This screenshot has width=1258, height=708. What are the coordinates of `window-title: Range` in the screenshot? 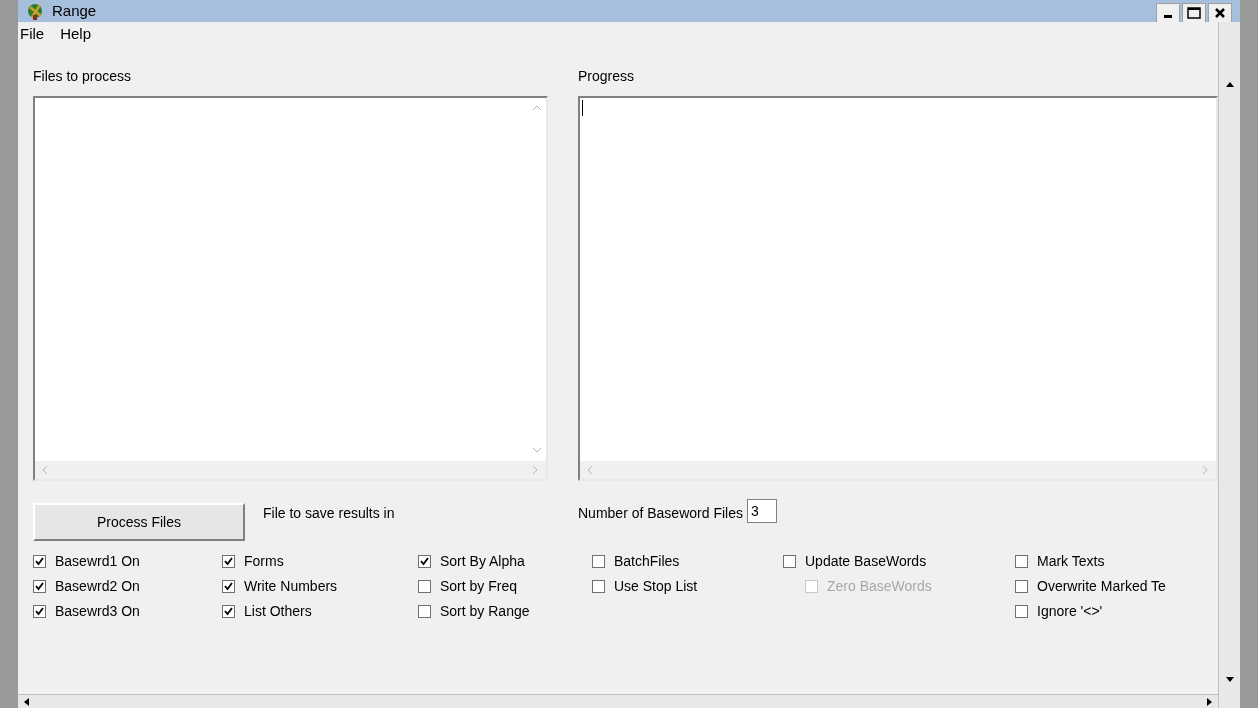 It's located at (74, 10).